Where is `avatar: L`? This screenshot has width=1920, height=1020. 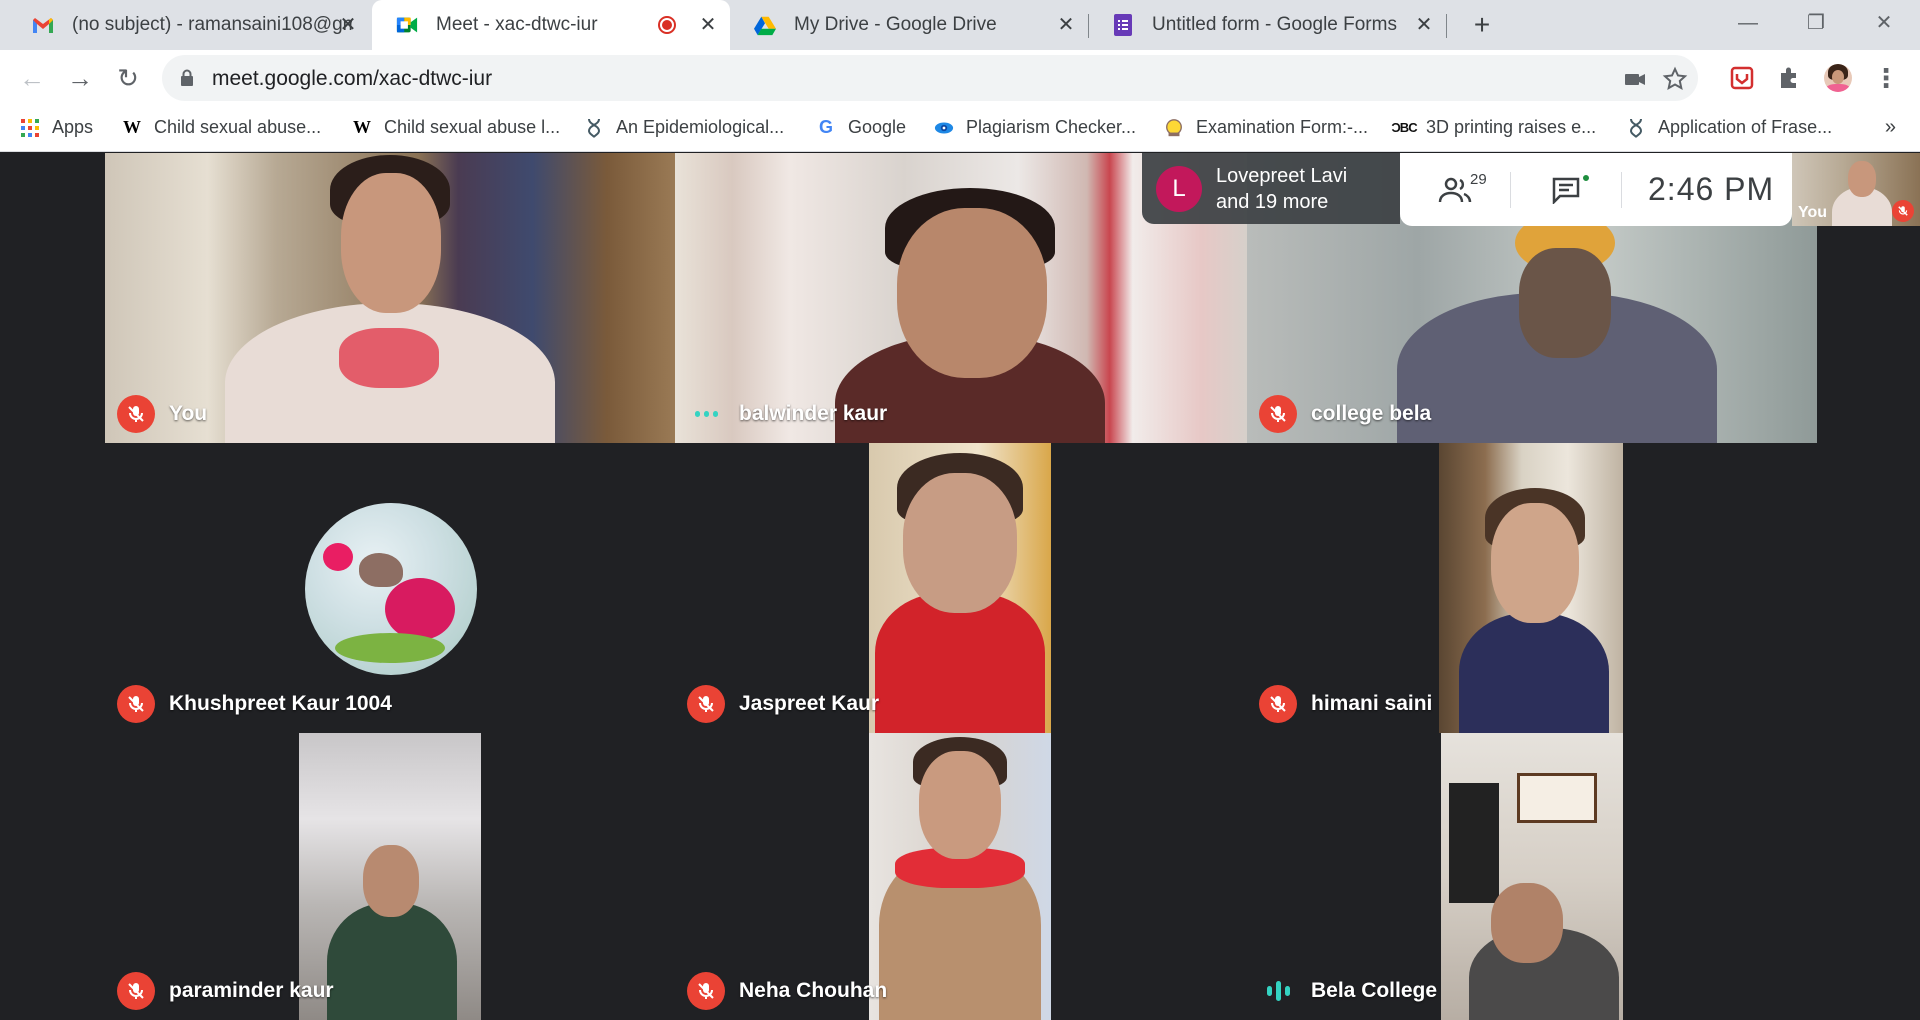 avatar: L is located at coordinates (1179, 188).